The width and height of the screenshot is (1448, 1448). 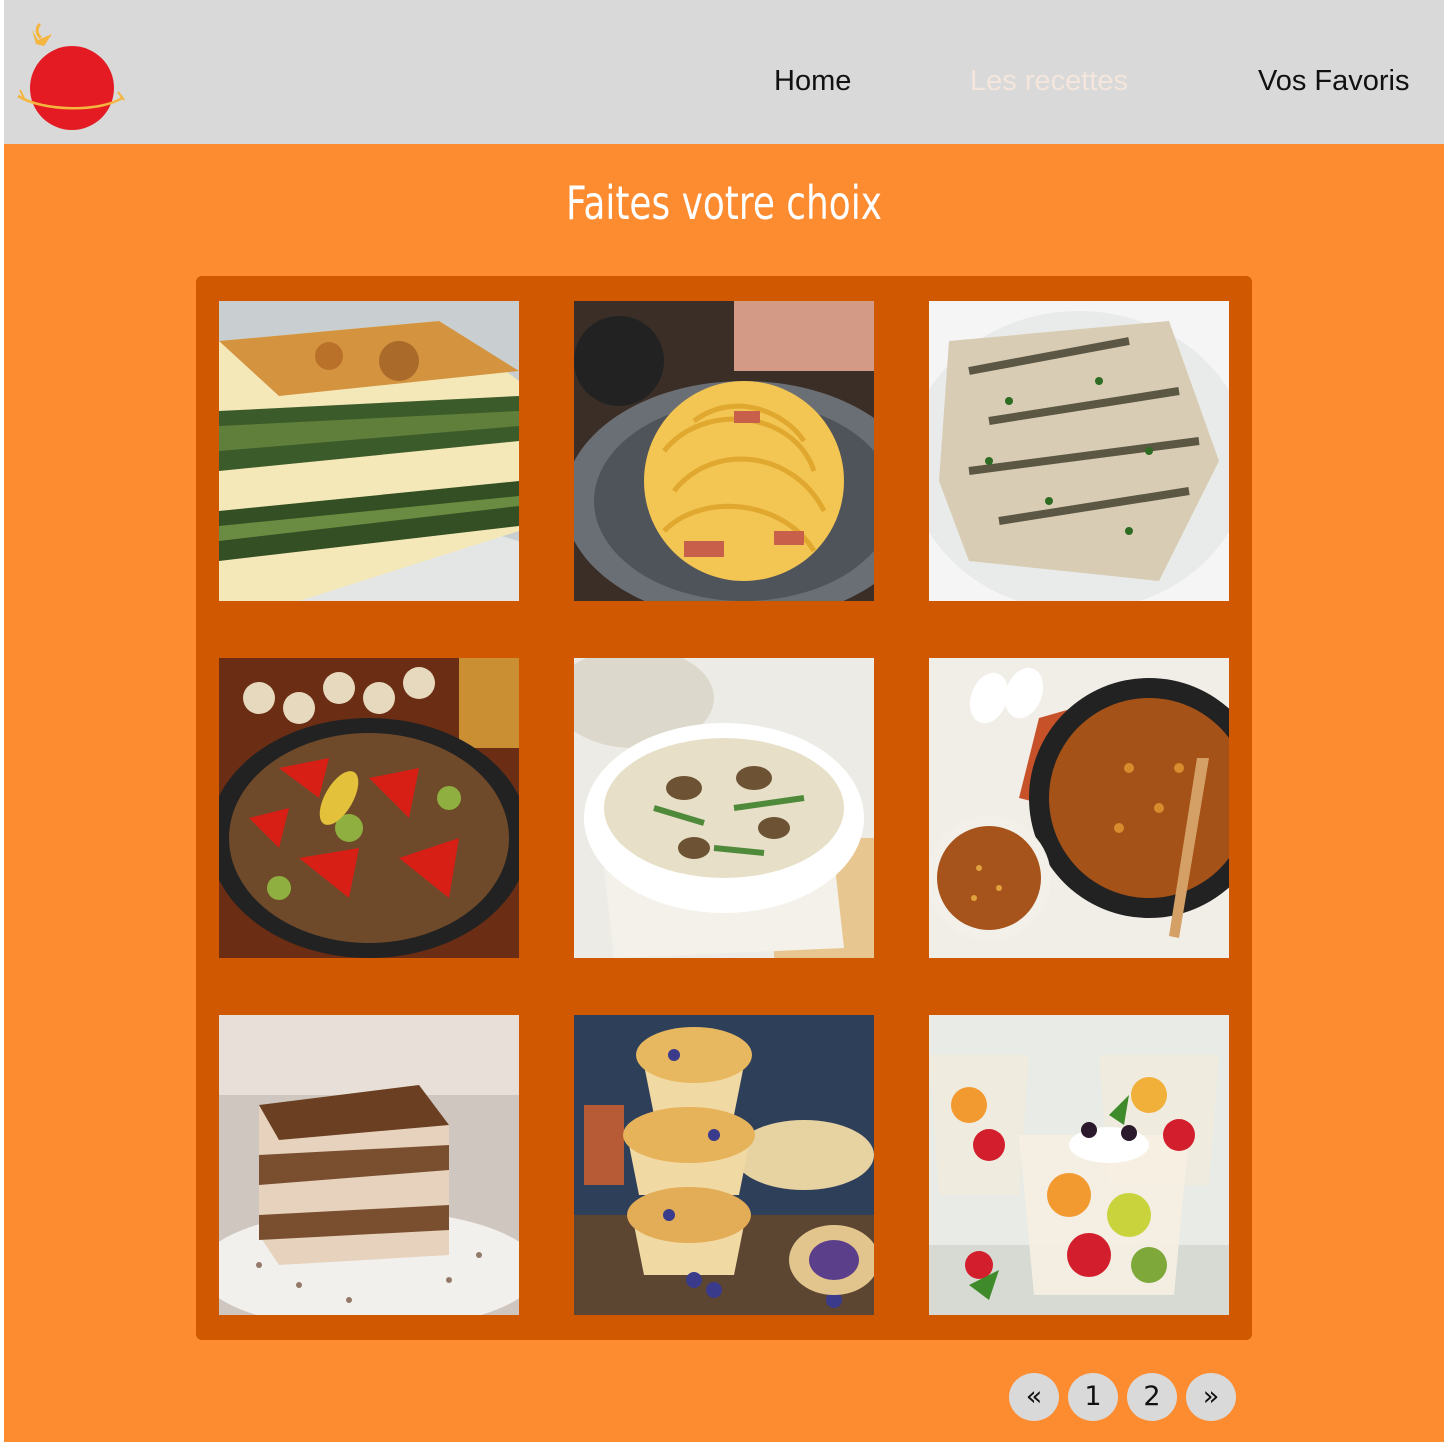 I want to click on recipe-card-muffins, so click(x=724, y=1165).